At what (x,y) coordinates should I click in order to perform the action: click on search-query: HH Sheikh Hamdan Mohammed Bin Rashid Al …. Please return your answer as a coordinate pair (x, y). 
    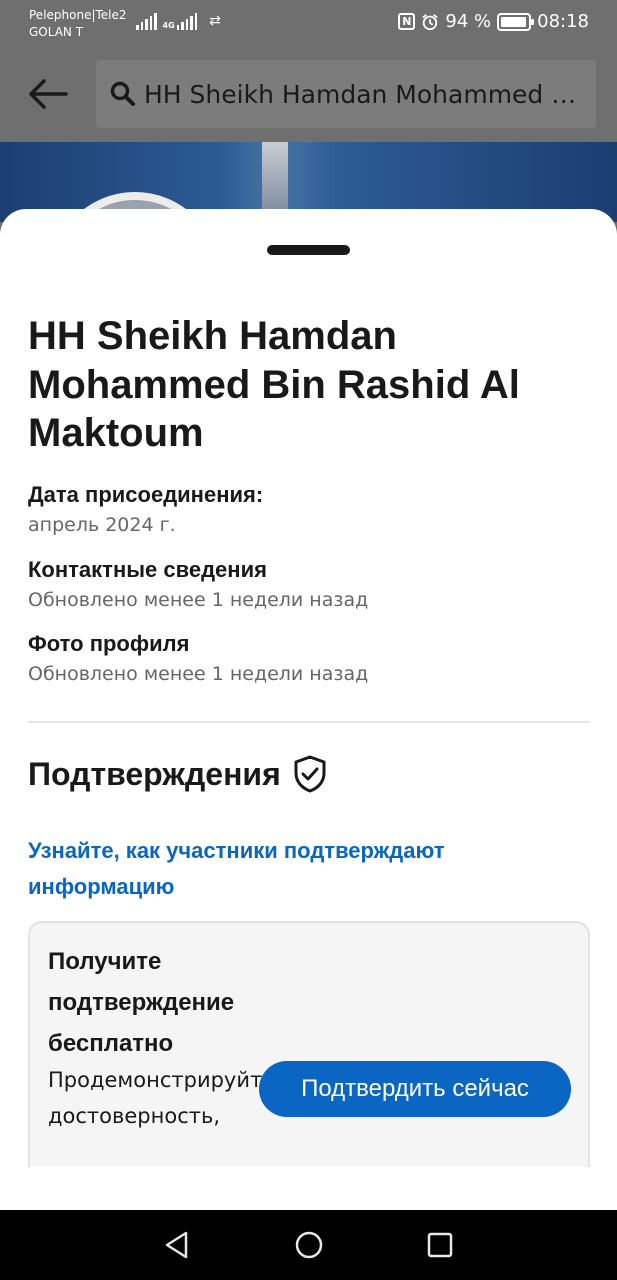
    Looking at the image, I should click on (364, 94).